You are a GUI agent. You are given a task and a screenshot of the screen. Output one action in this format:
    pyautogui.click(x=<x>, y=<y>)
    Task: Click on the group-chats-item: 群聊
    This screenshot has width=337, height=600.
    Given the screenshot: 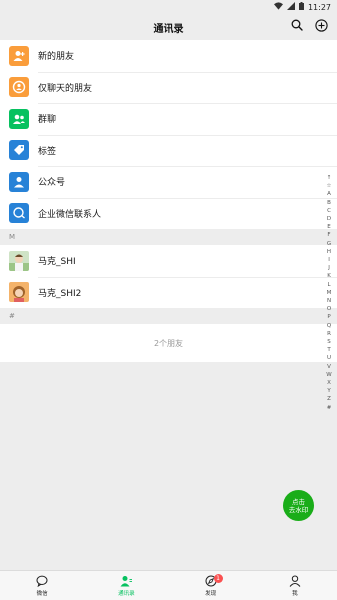 What is the action you would take?
    pyautogui.click(x=168, y=119)
    